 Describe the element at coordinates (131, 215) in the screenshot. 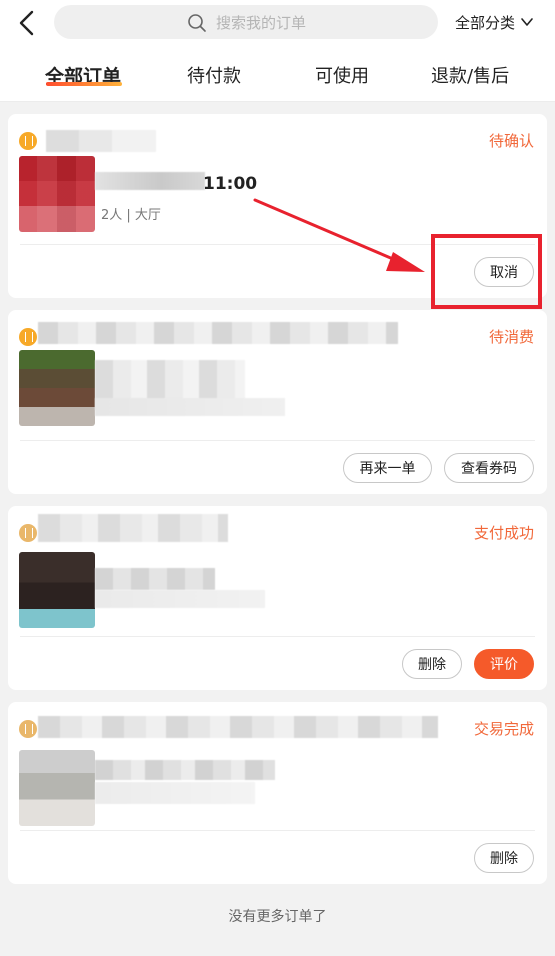

I see `reservation-detail: 2人 | 大厅` at that location.